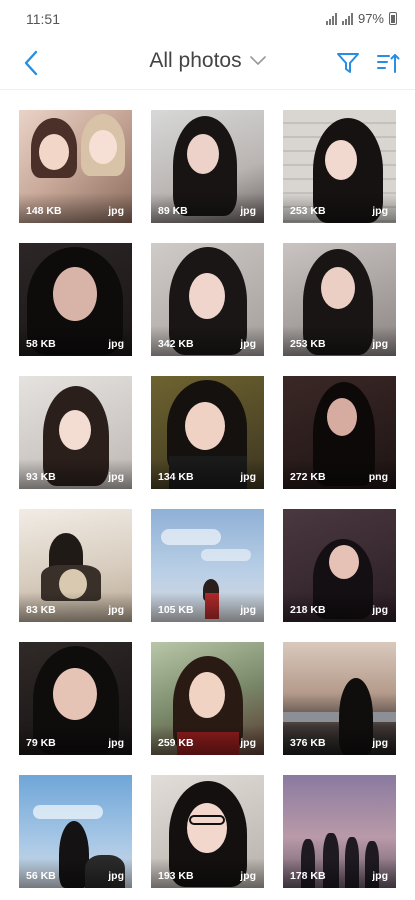  Describe the element at coordinates (176, 876) in the screenshot. I see `file-size: 193 KB` at that location.